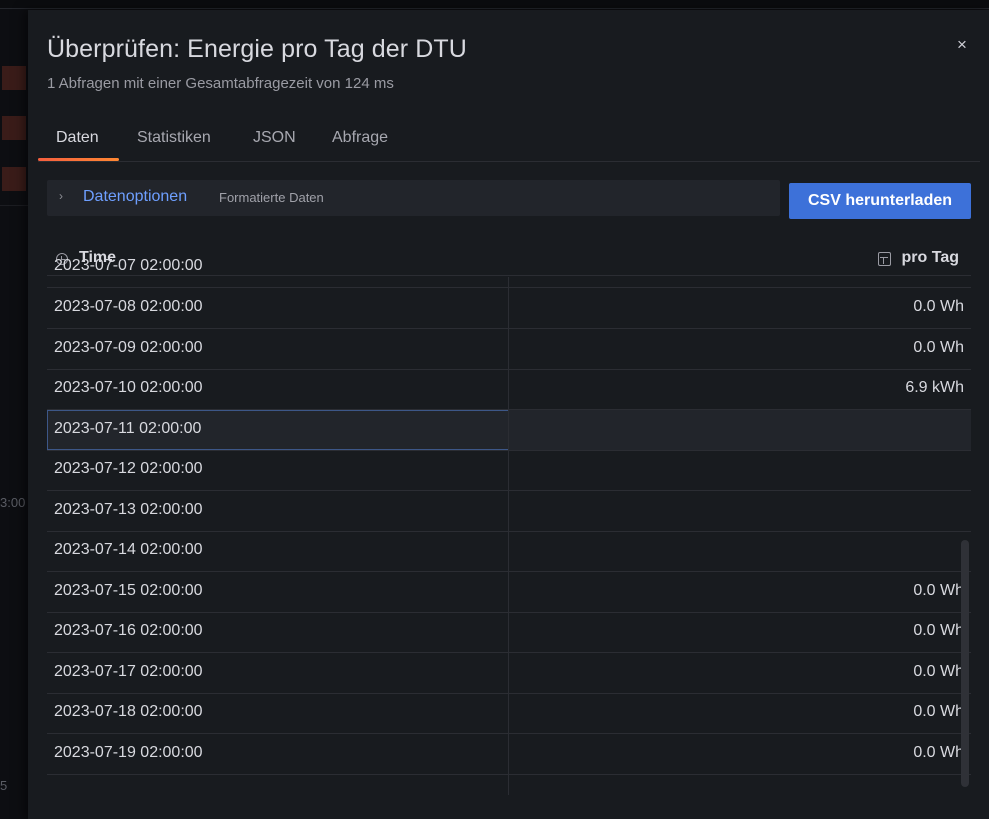  Describe the element at coordinates (509, 267) in the screenshot. I see `table-row: 2023-07-07 02:00:00` at that location.